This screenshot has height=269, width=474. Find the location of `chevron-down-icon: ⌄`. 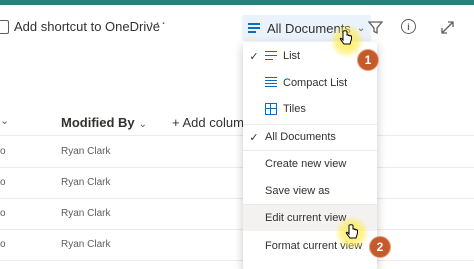

chevron-down-icon: ⌄ is located at coordinates (143, 124).